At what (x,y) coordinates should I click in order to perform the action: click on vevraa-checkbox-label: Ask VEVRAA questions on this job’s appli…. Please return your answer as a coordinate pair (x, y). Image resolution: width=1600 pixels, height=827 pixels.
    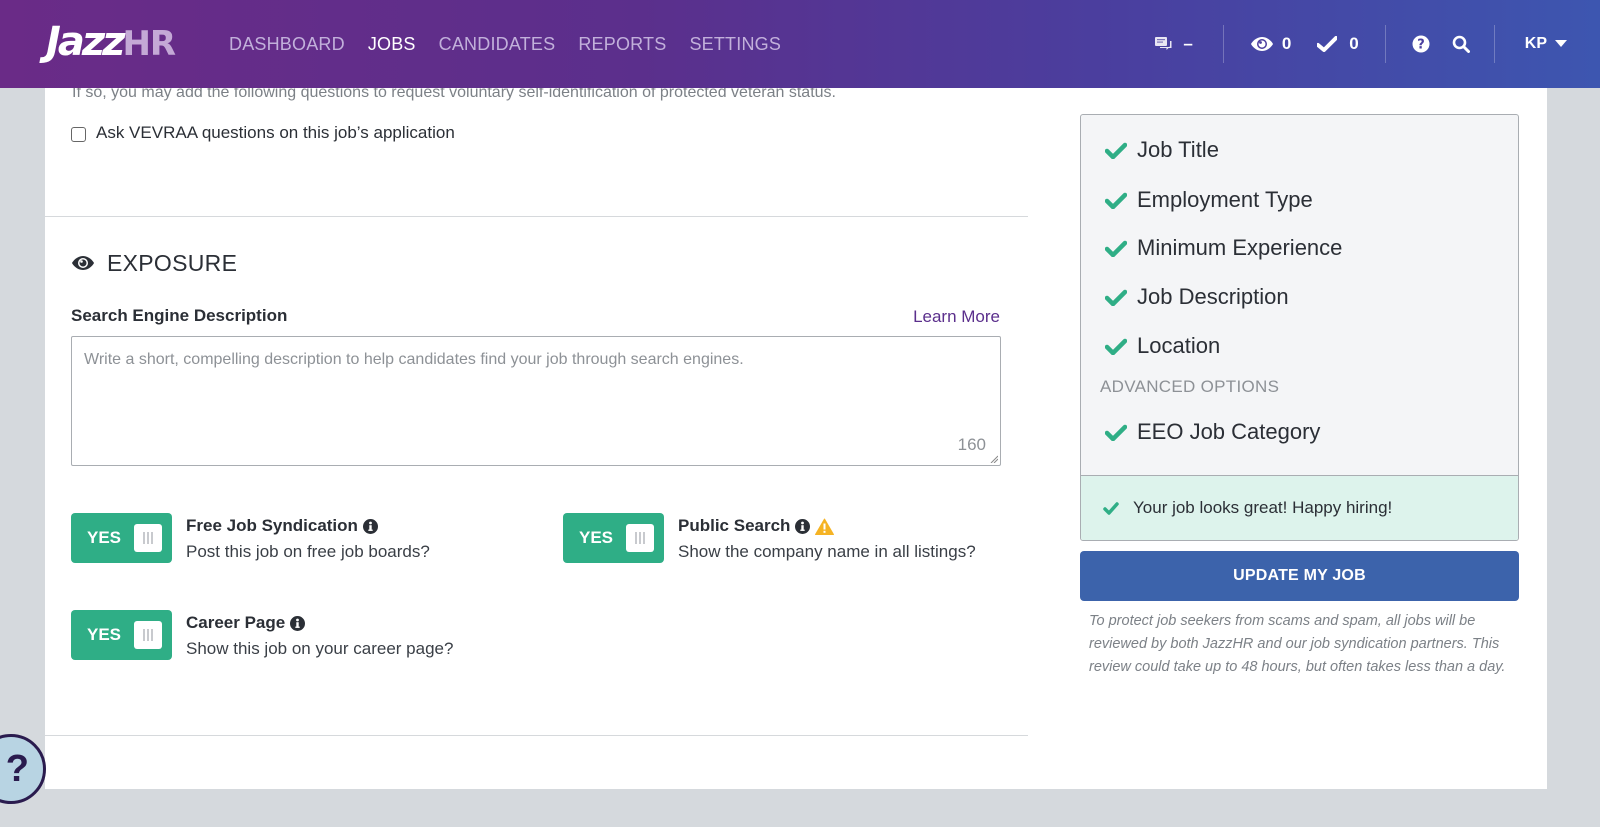
    Looking at the image, I should click on (275, 133).